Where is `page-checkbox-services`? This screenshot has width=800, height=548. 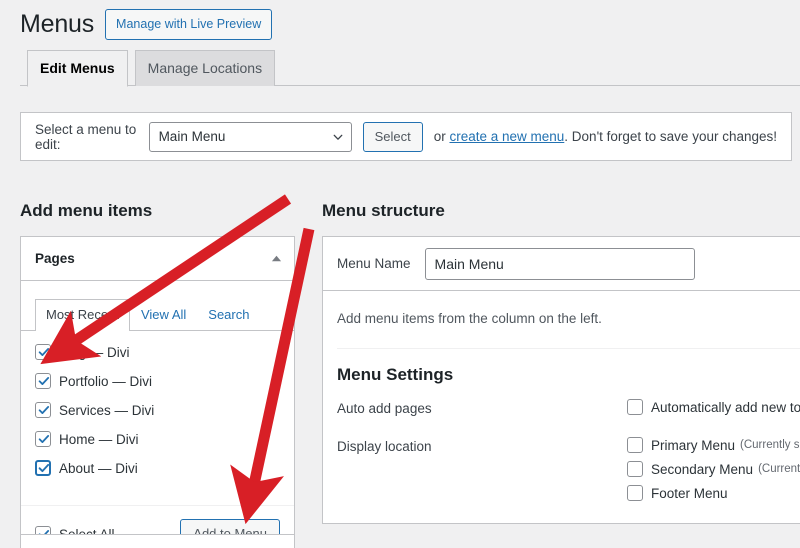 page-checkbox-services is located at coordinates (43, 410).